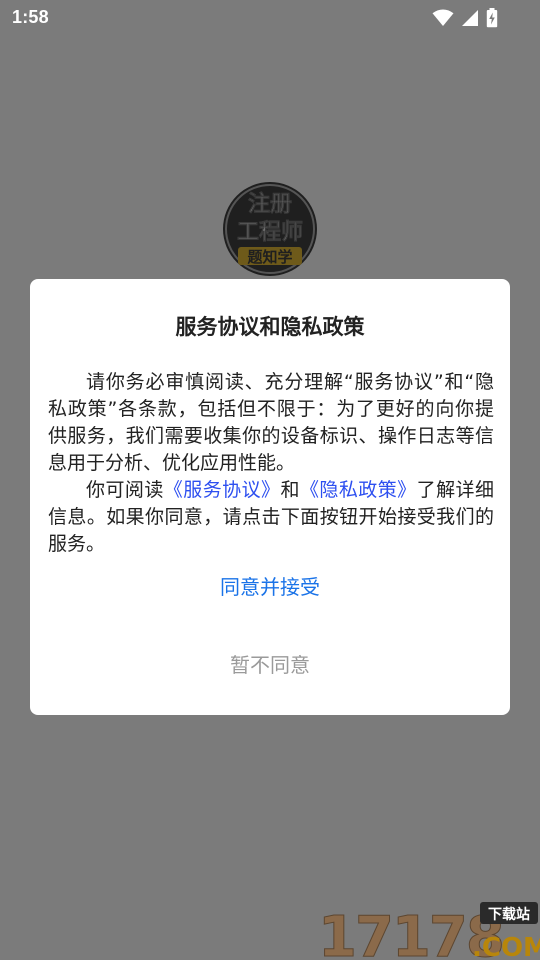  What do you see at coordinates (509, 914) in the screenshot?
I see `watermark-badge: 下载站` at bounding box center [509, 914].